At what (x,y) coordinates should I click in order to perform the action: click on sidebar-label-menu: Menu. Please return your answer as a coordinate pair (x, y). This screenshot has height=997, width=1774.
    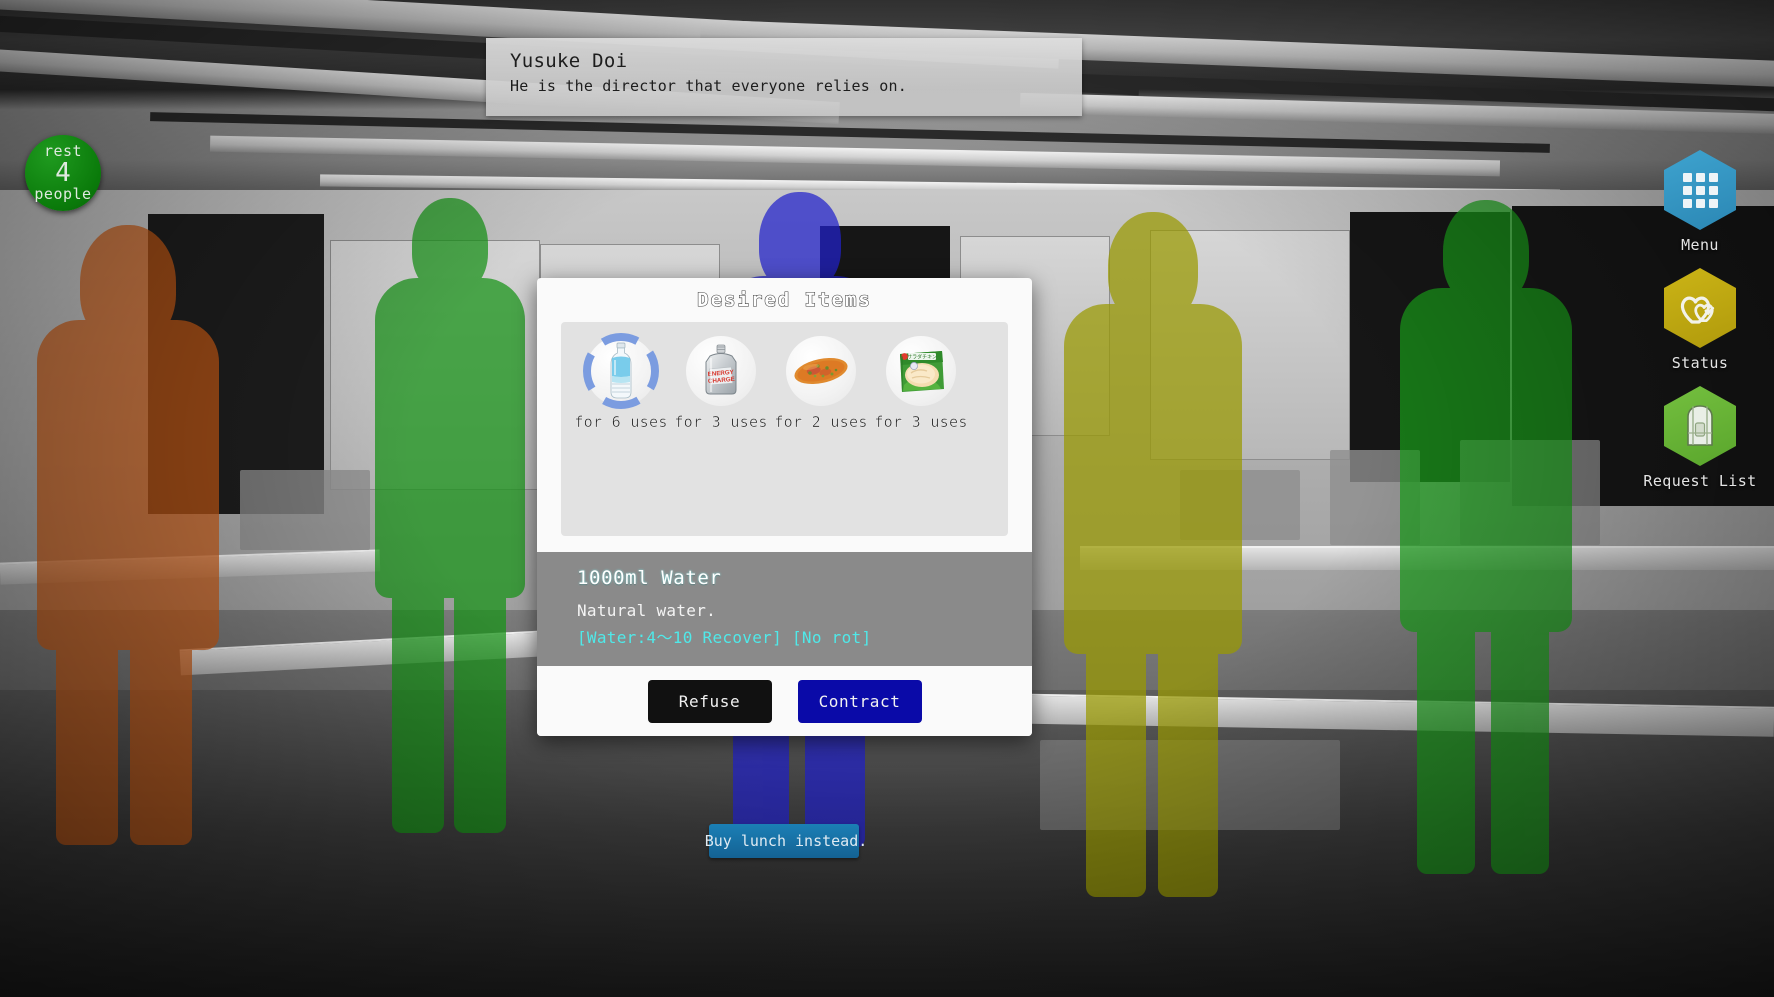
    Looking at the image, I should click on (1700, 245).